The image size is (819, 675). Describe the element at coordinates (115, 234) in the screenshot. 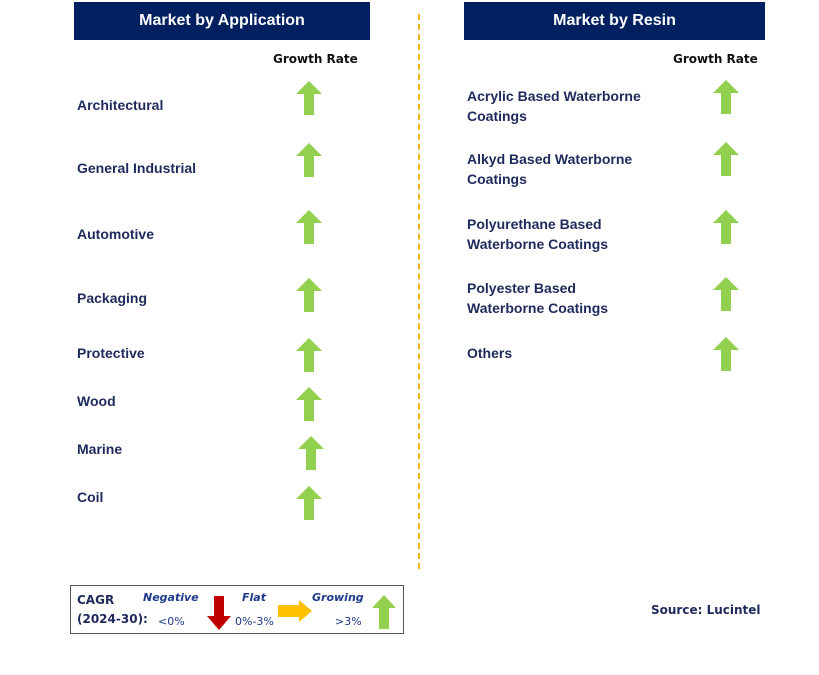

I see `application-item-automotive: Automotive` at that location.